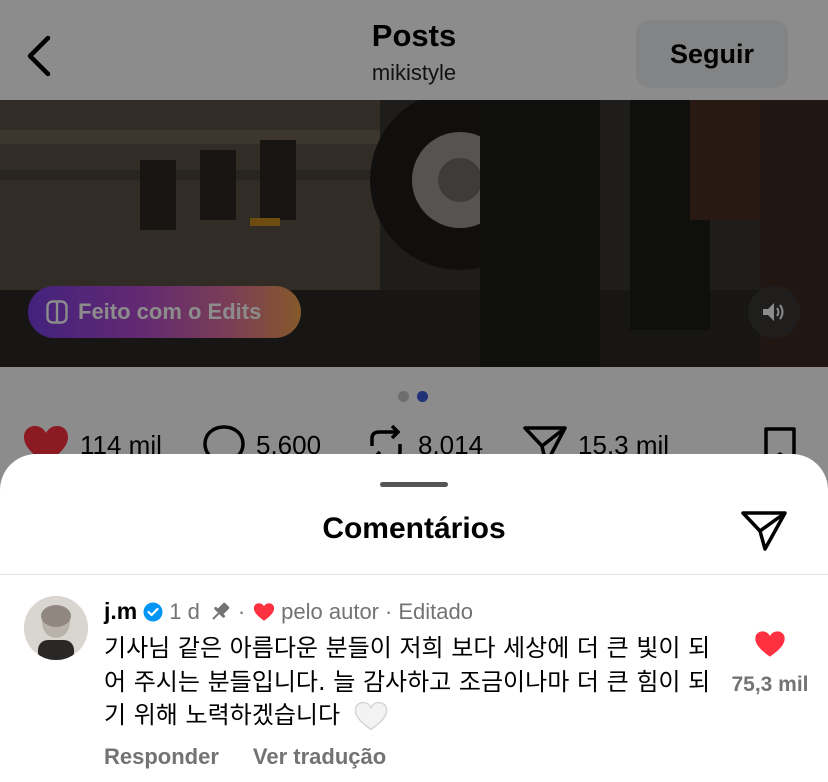  Describe the element at coordinates (770, 644) in the screenshot. I see `comment-heart-icon` at that location.